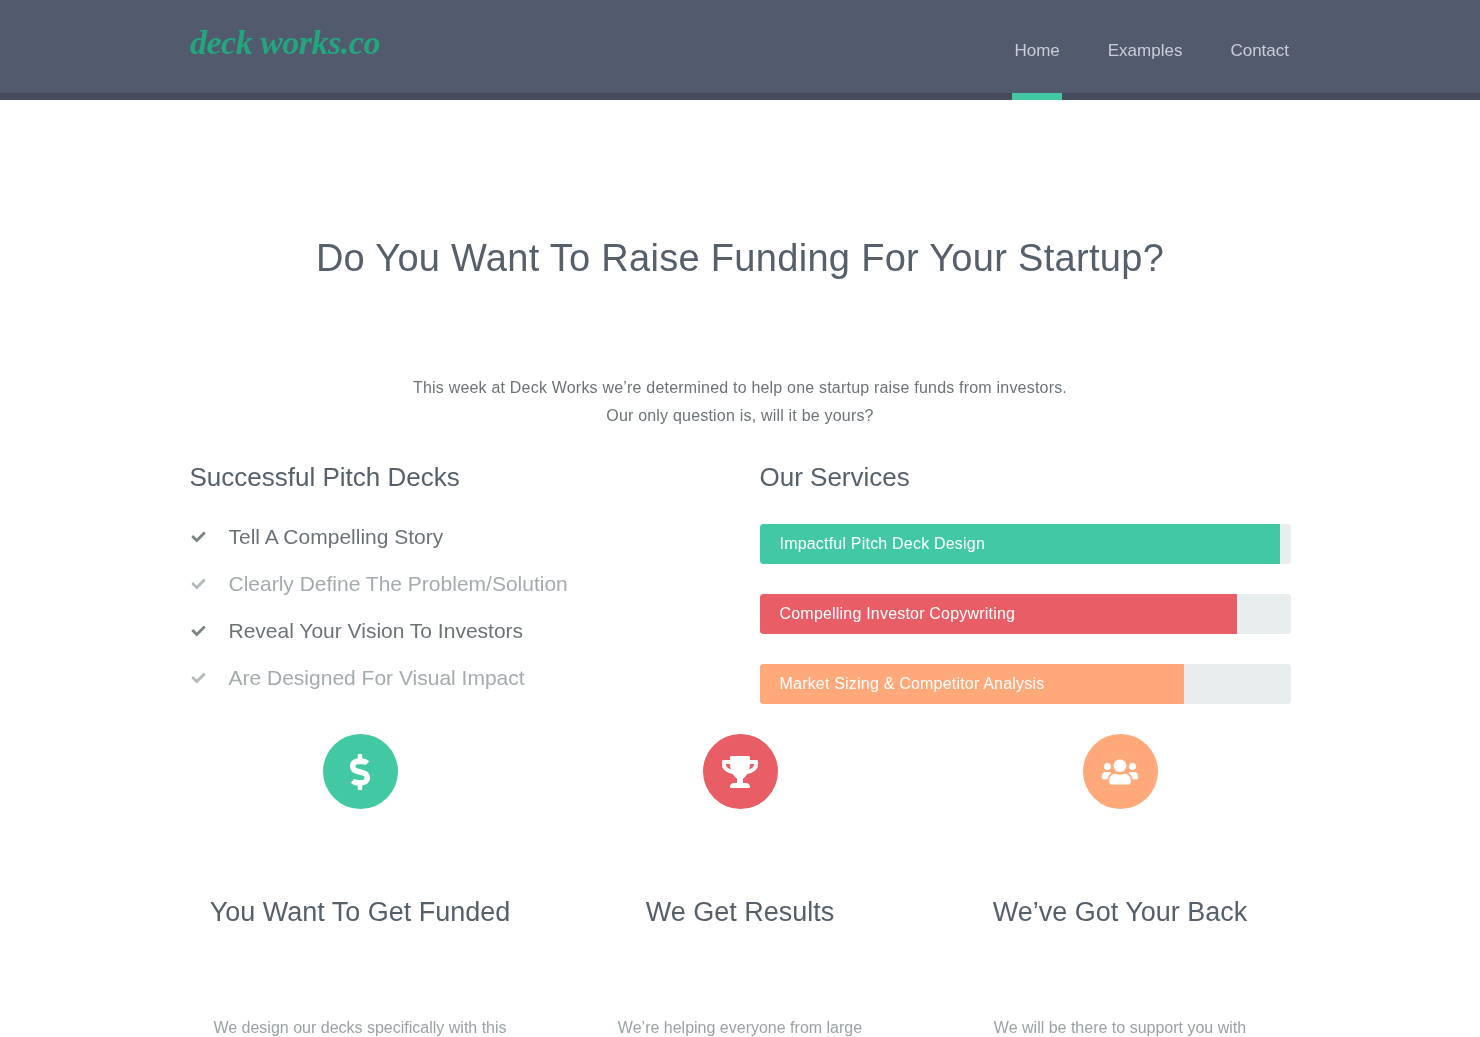  What do you see at coordinates (398, 583) in the screenshot?
I see `list-item-text: Clearly Define The Problem/Solution` at bounding box center [398, 583].